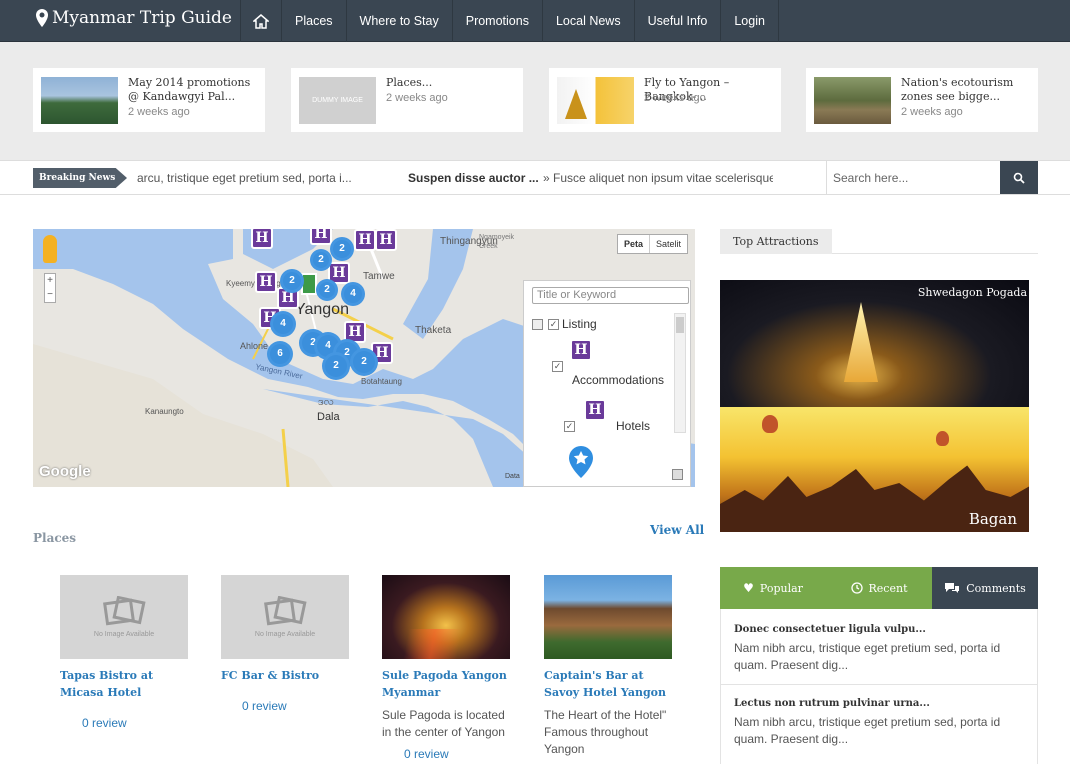 The image size is (1070, 764). I want to click on tab-recent: Recent, so click(879, 588).